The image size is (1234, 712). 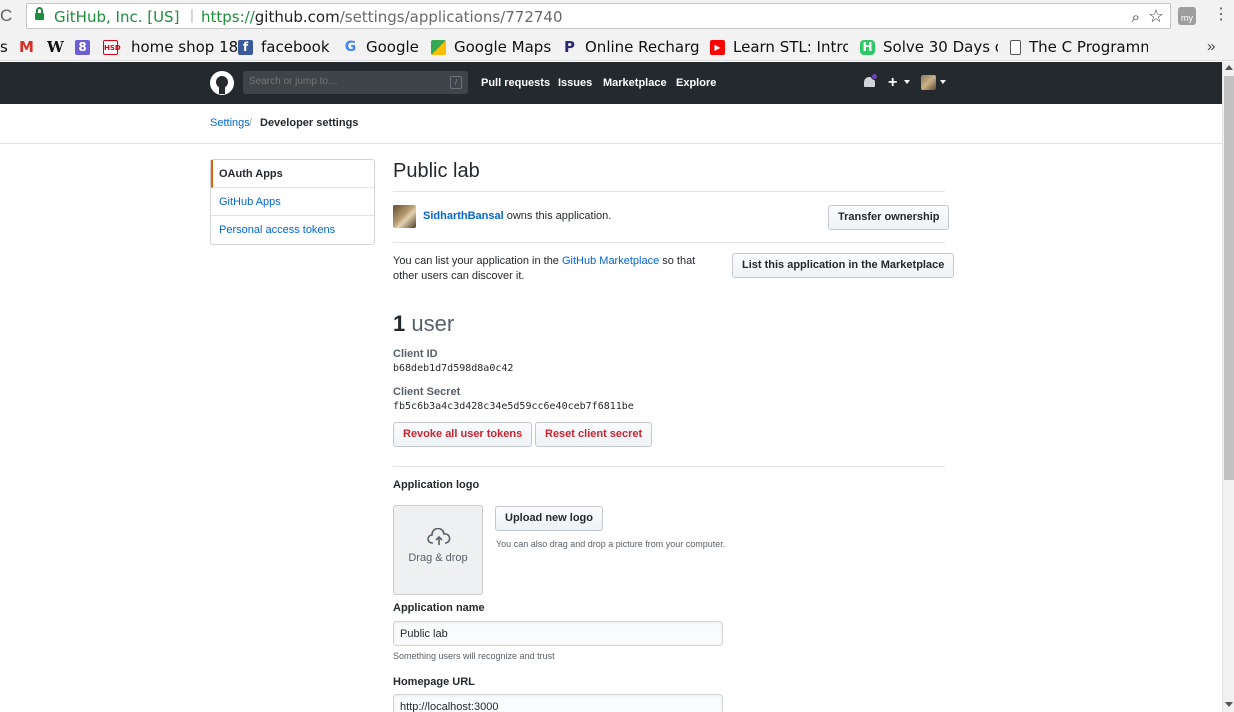 I want to click on hsbc-icon: HSD, so click(x=112, y=47).